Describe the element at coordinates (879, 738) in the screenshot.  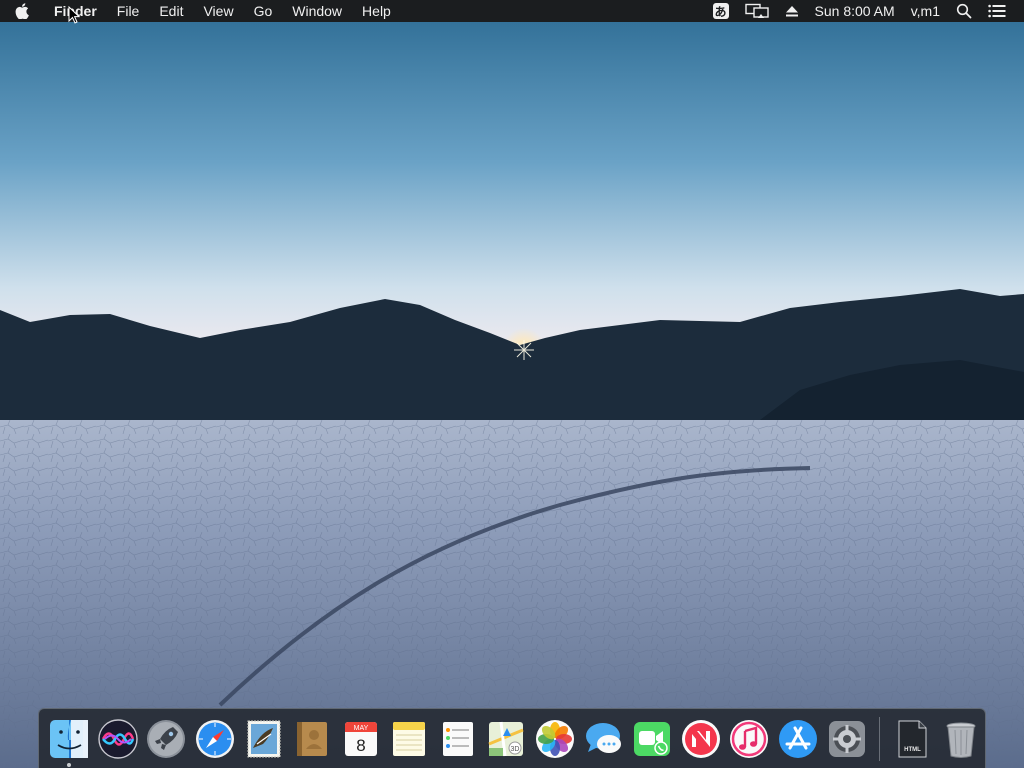
I see `dock-separator` at that location.